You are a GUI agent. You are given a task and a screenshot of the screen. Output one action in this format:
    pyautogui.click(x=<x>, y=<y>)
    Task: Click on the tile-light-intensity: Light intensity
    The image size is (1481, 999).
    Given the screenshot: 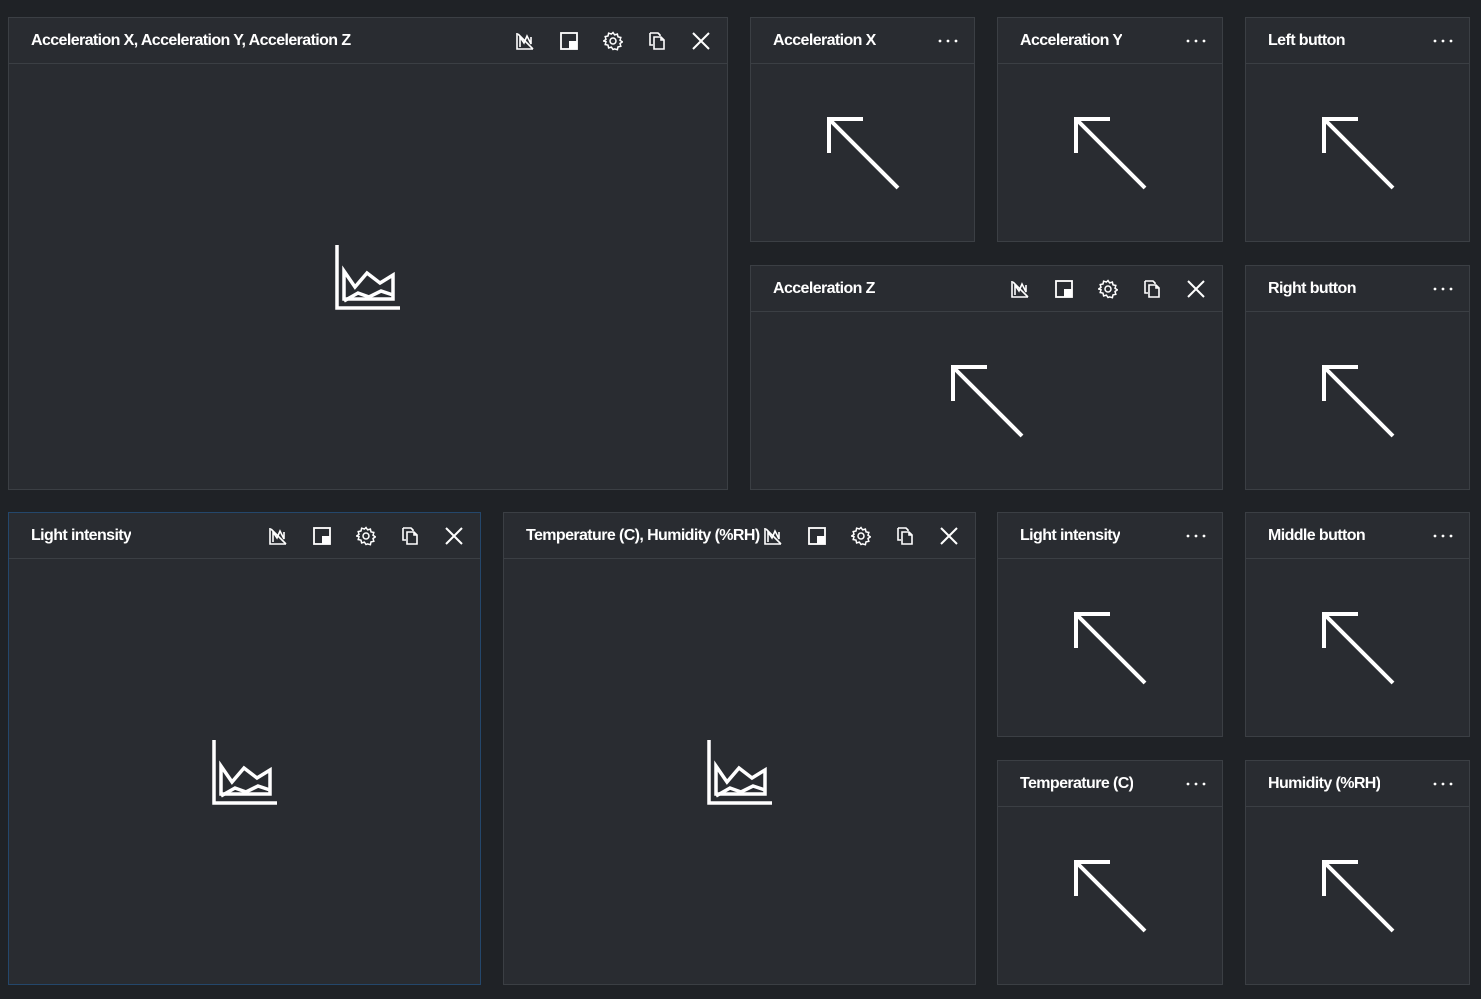 What is the action you would take?
    pyautogui.click(x=1110, y=624)
    